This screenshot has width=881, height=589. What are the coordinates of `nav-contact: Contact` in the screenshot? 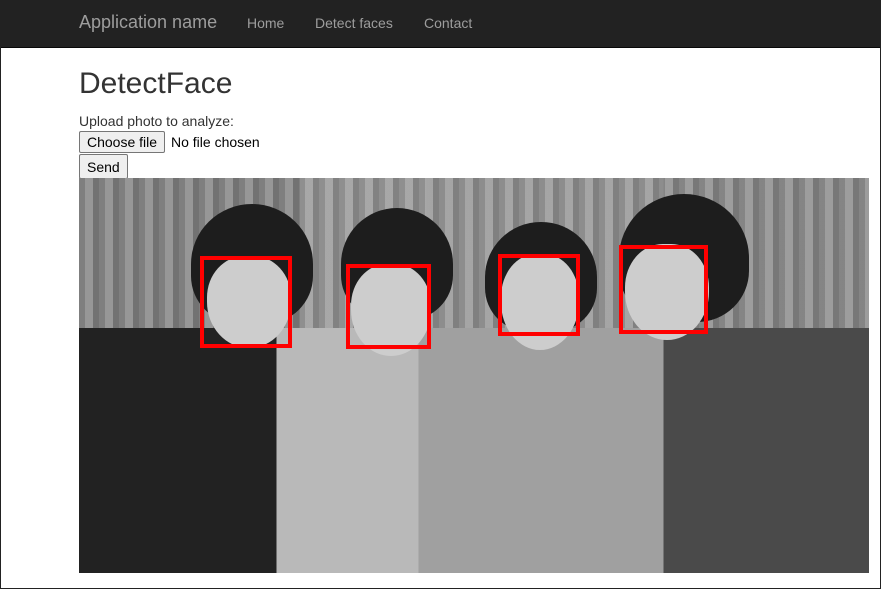 It's located at (448, 23).